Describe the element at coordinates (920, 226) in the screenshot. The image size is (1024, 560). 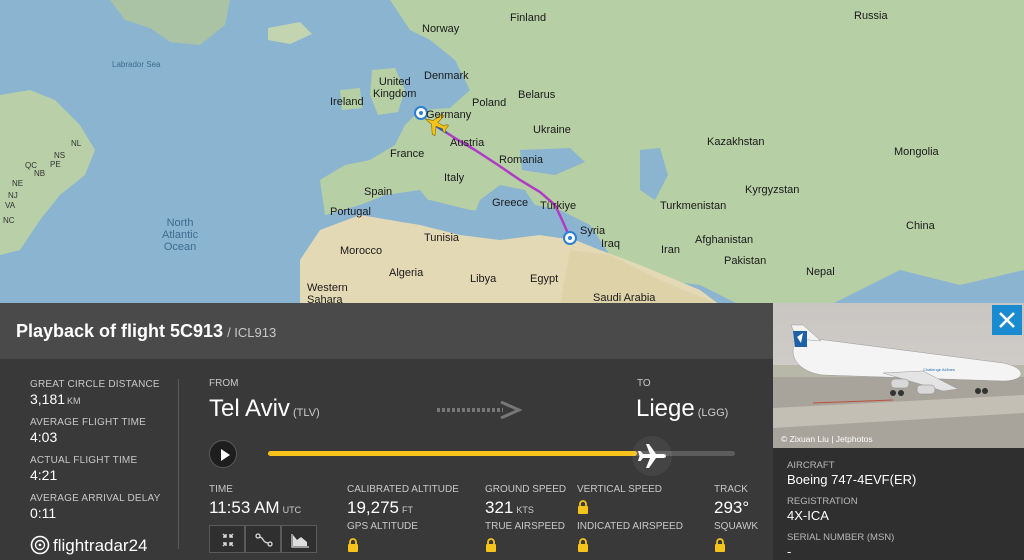
I see `map-label-china: China` at that location.